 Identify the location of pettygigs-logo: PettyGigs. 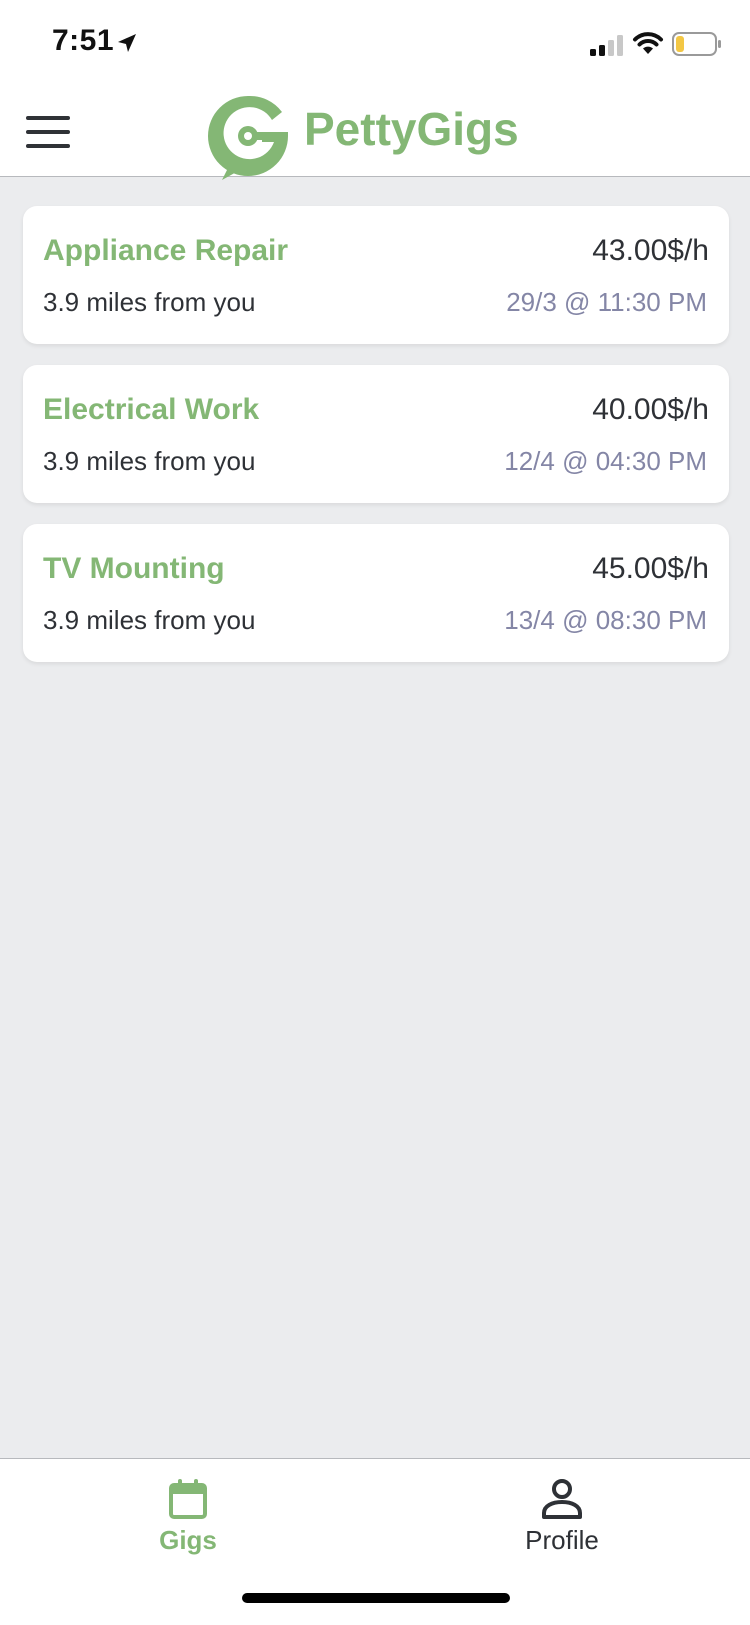
(382, 136).